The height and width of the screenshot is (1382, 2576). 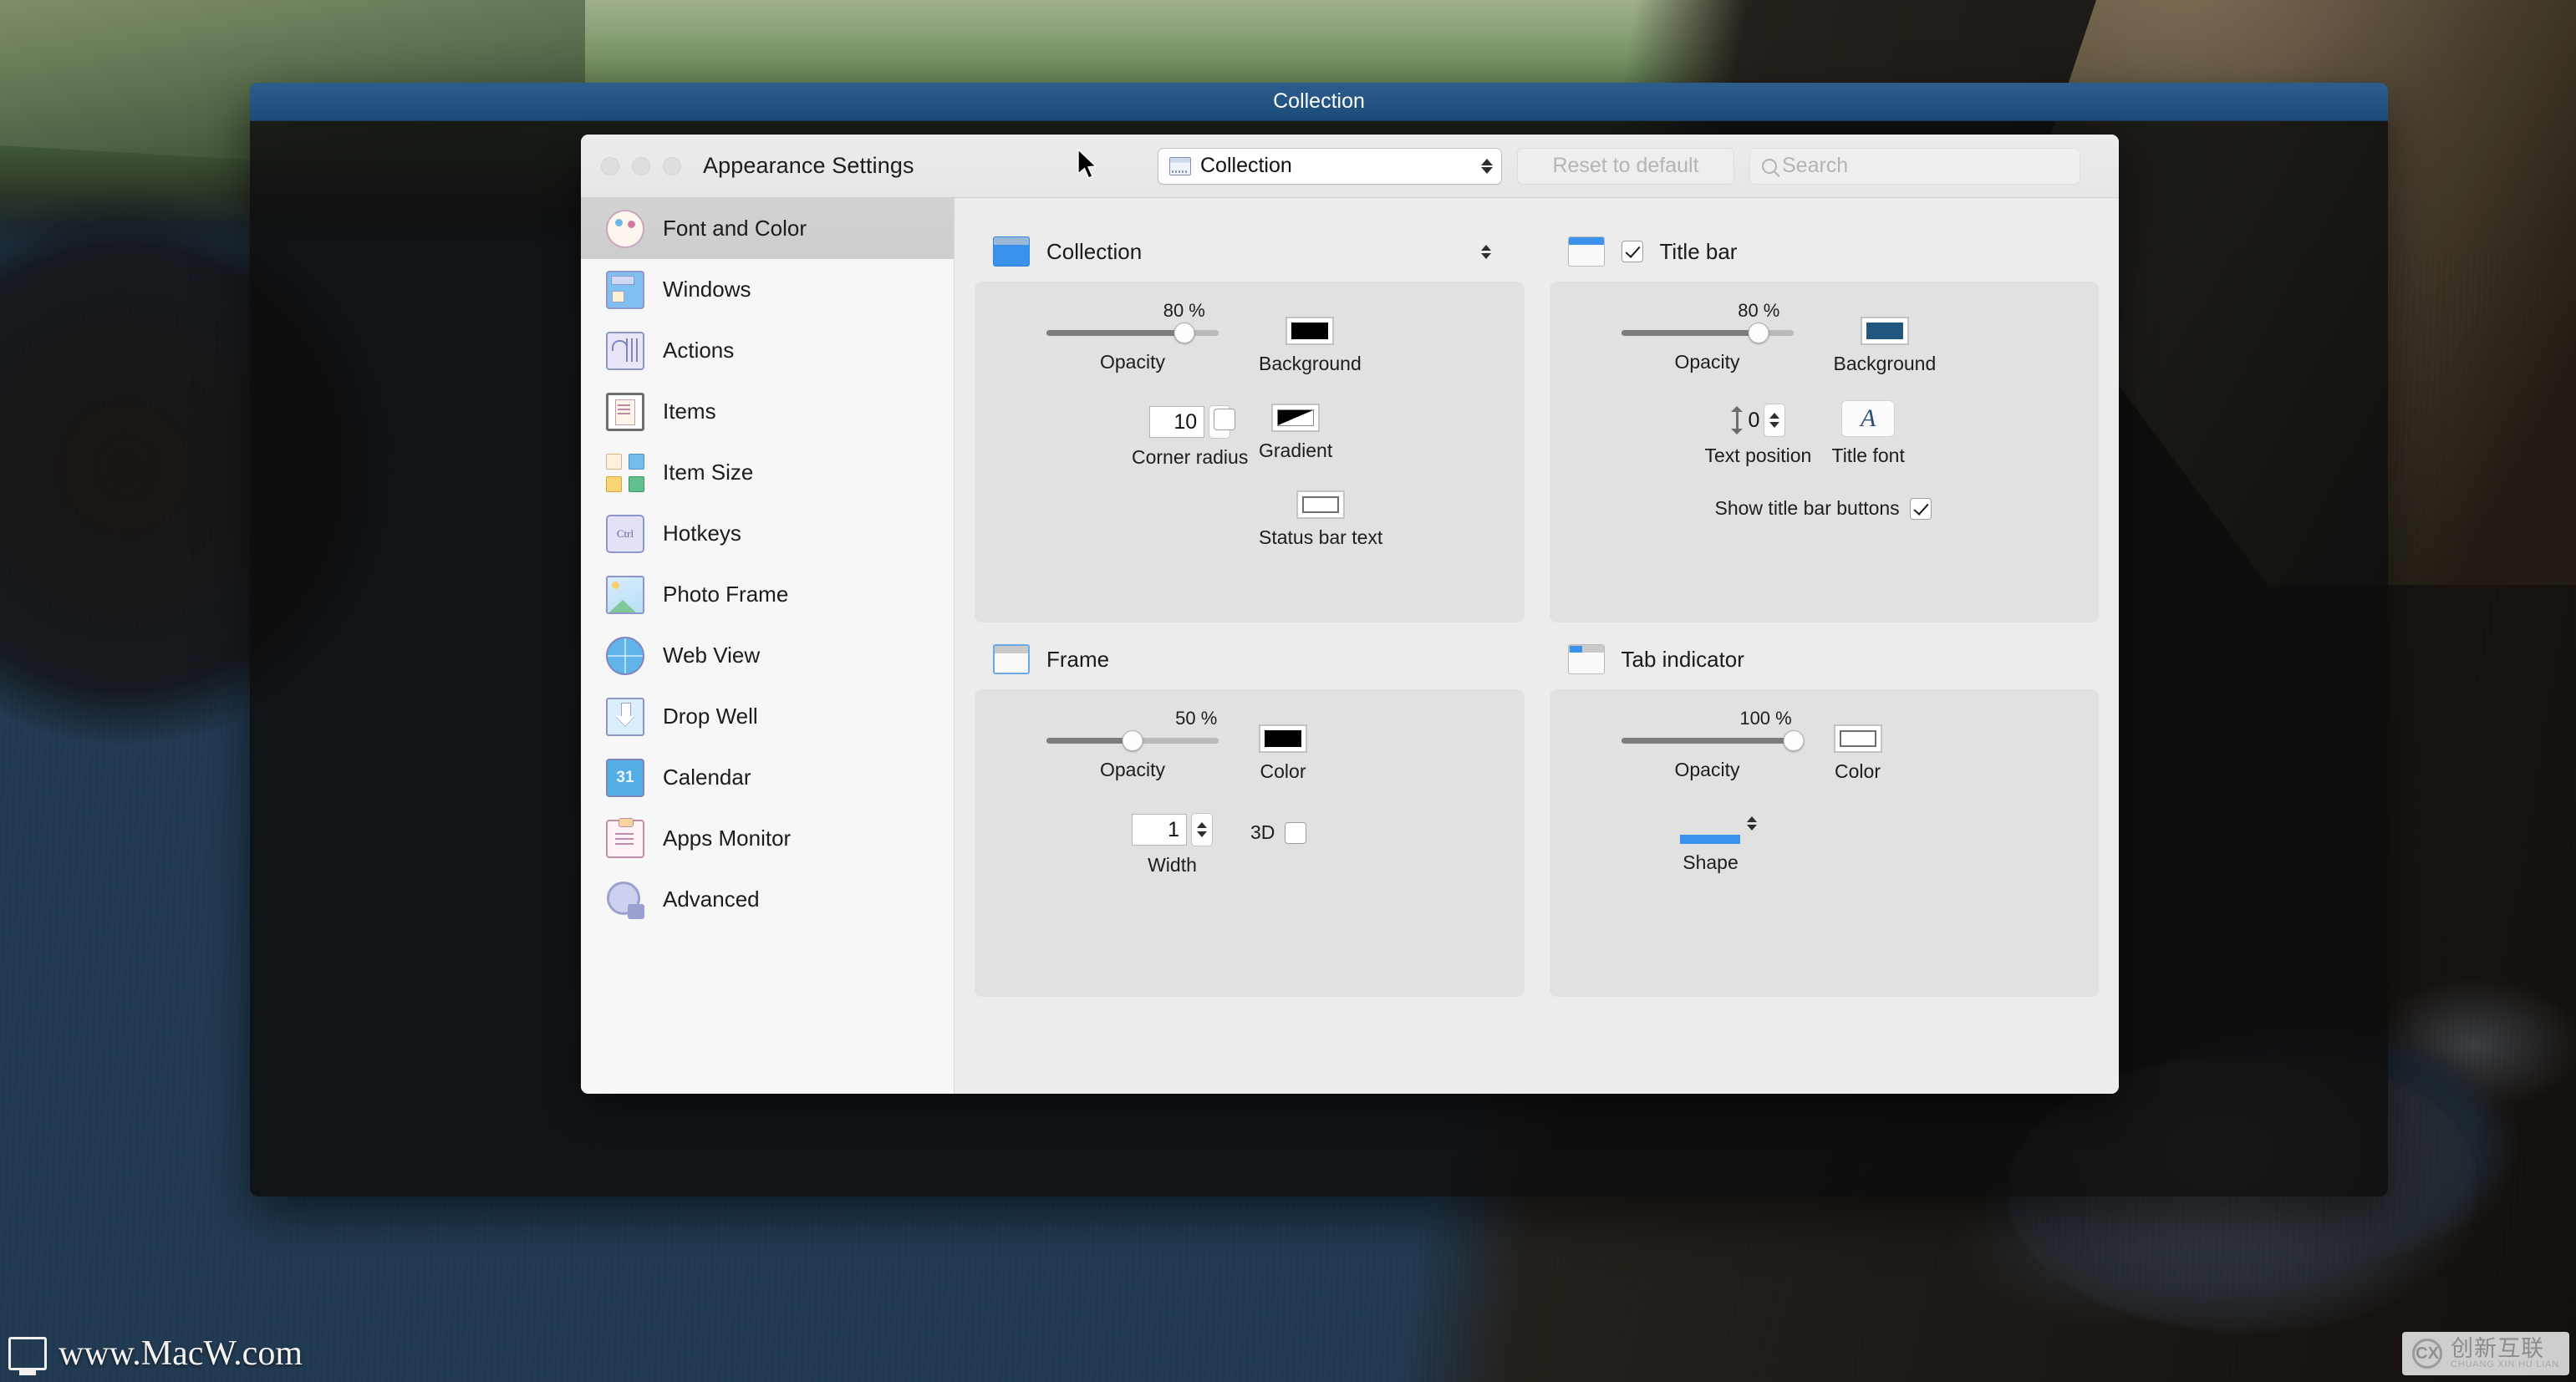 I want to click on sidebar-item-hotkeys: Ctrl Hotkeys, so click(x=767, y=533).